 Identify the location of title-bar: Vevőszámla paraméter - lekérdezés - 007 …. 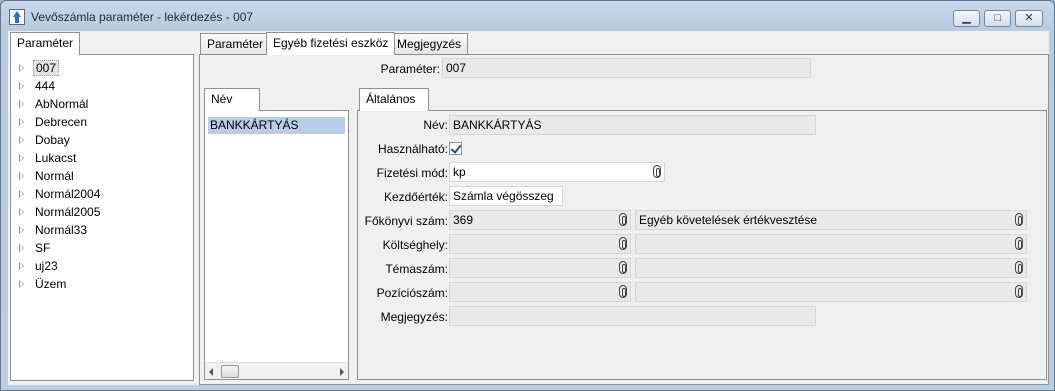
(527, 16).